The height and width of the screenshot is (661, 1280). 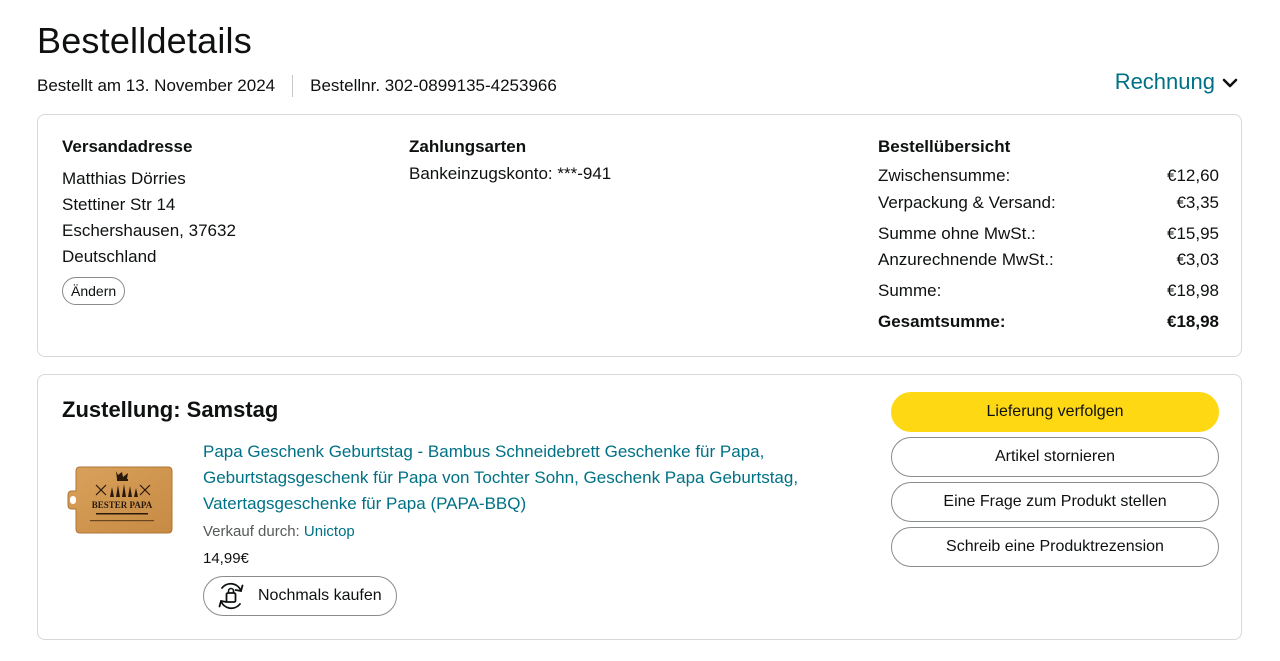 I want to click on summary-label: Summe:, so click(x=910, y=290).